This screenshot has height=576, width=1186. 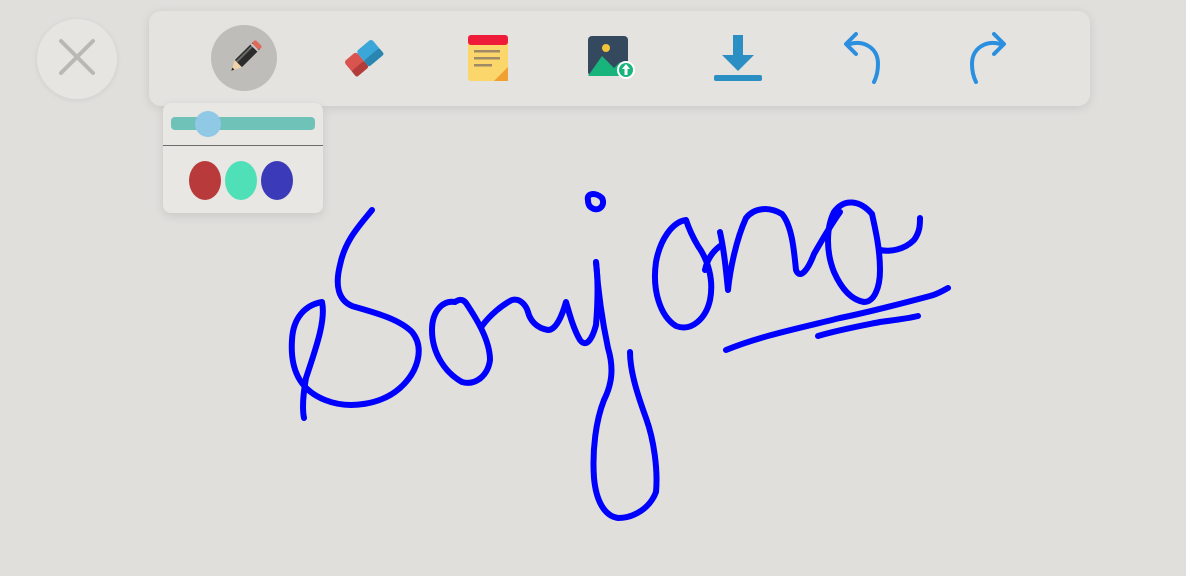 I want to click on eraser-icon, so click(x=364, y=58).